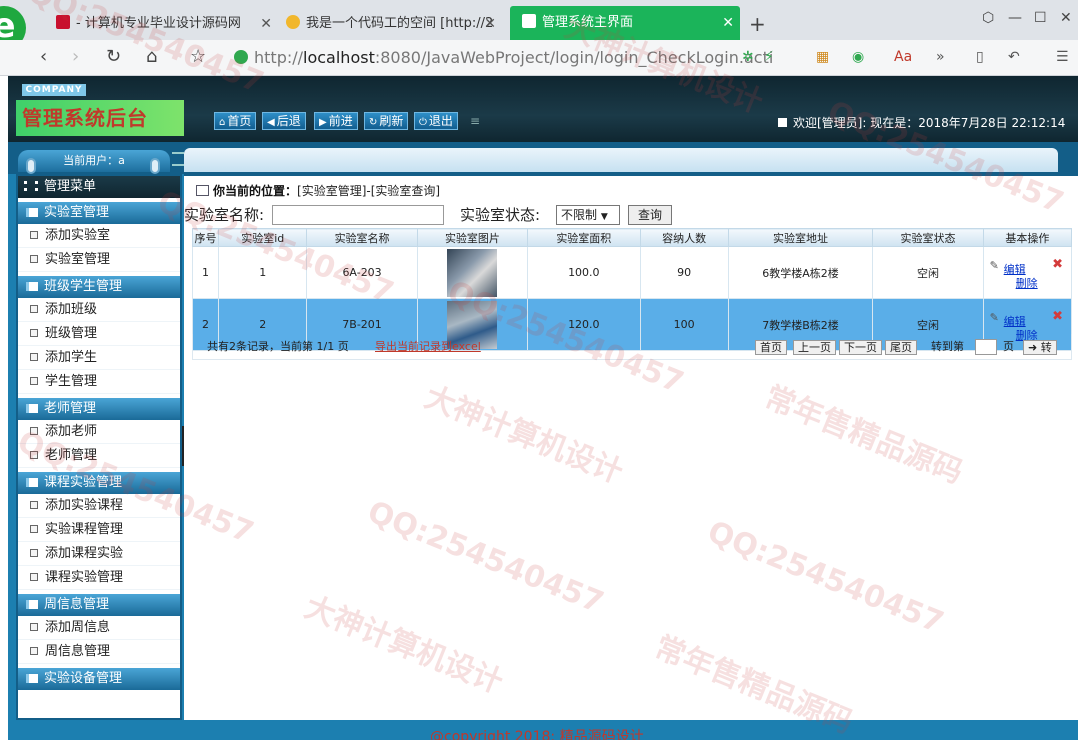 The height and width of the screenshot is (740, 1078). I want to click on search-bar: 实验室名称: 实验室状态: 不限制 ▼ 查询, so click(629, 216).